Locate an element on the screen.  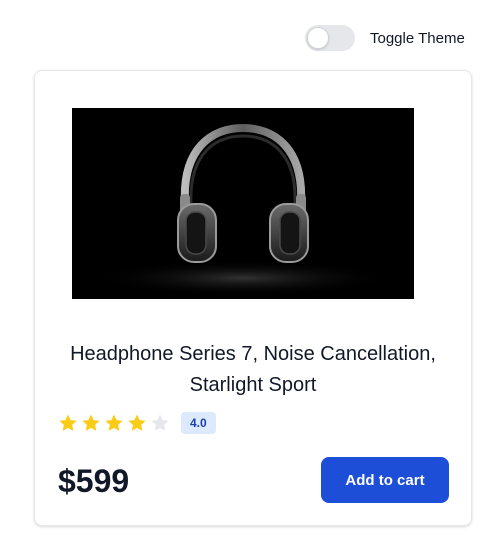
theme-toggle: Toggle Theme is located at coordinates (385, 38).